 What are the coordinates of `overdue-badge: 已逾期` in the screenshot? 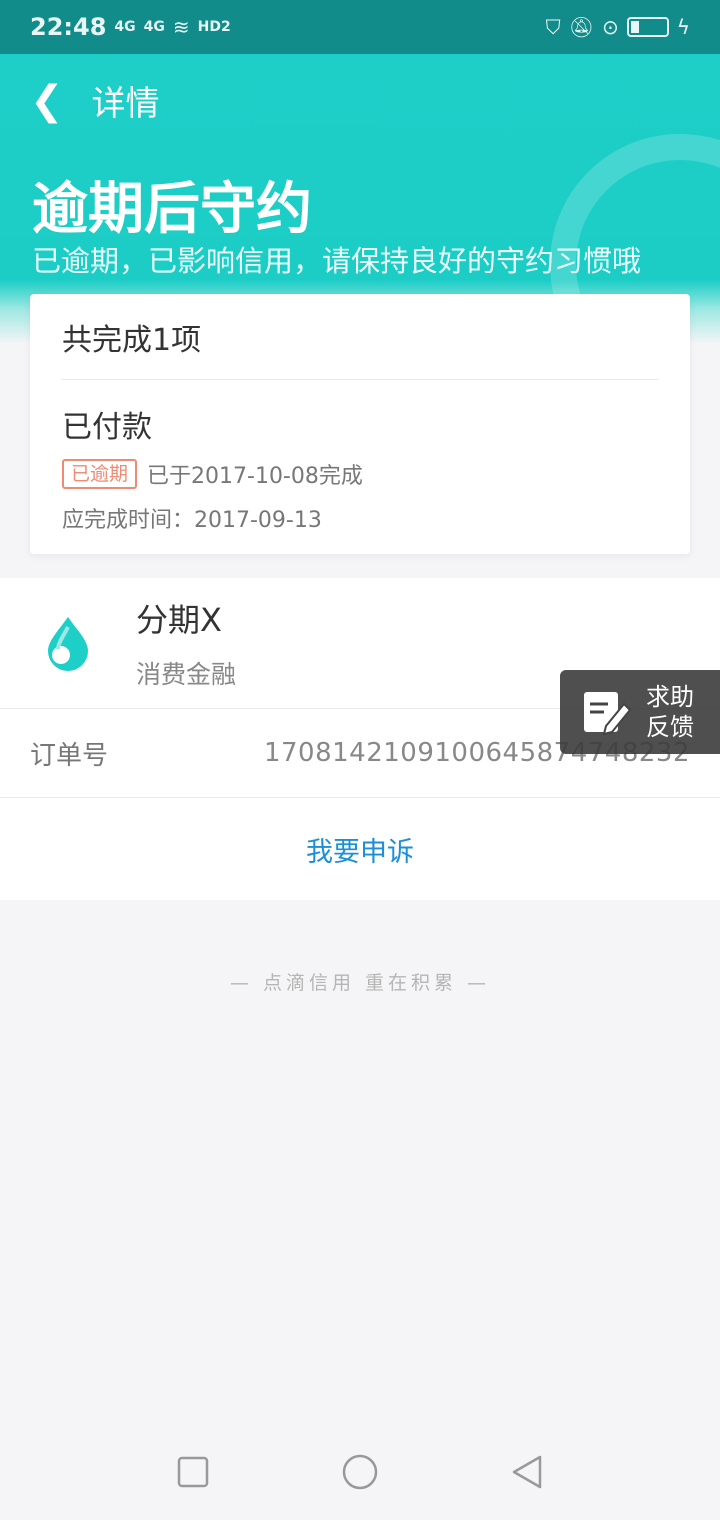 It's located at (100, 474).